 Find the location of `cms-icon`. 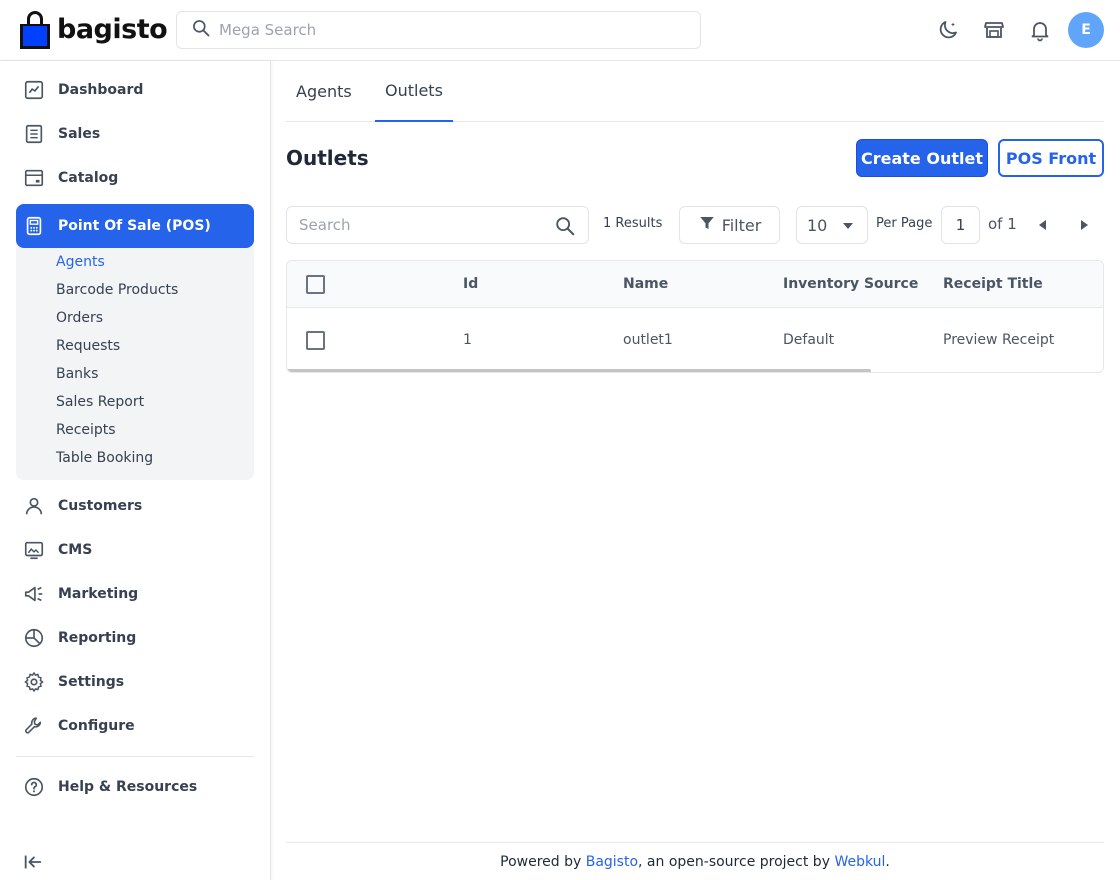

cms-icon is located at coordinates (34, 550).